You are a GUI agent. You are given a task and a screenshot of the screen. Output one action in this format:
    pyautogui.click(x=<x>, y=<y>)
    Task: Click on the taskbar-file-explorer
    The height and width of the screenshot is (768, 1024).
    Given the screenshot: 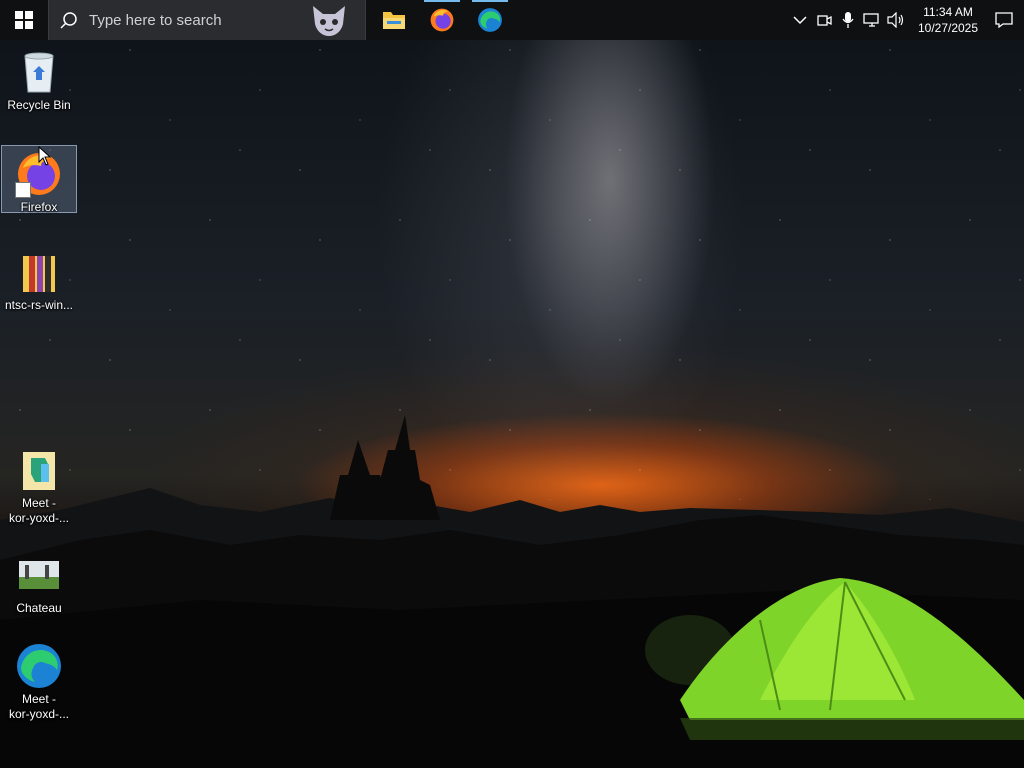 What is the action you would take?
    pyautogui.click(x=394, y=20)
    